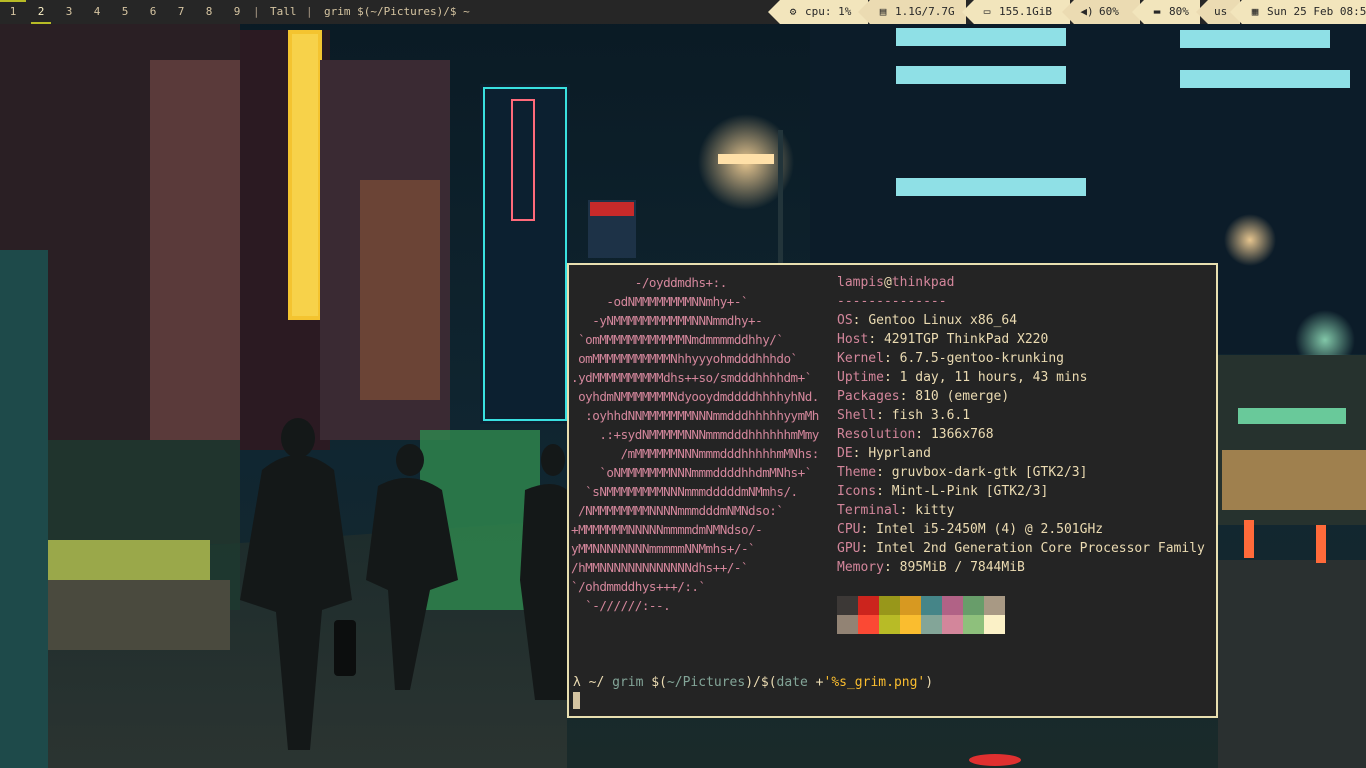  I want to click on clock-datetime: Sun 25 Feb 08:58, so click(1316, 11).